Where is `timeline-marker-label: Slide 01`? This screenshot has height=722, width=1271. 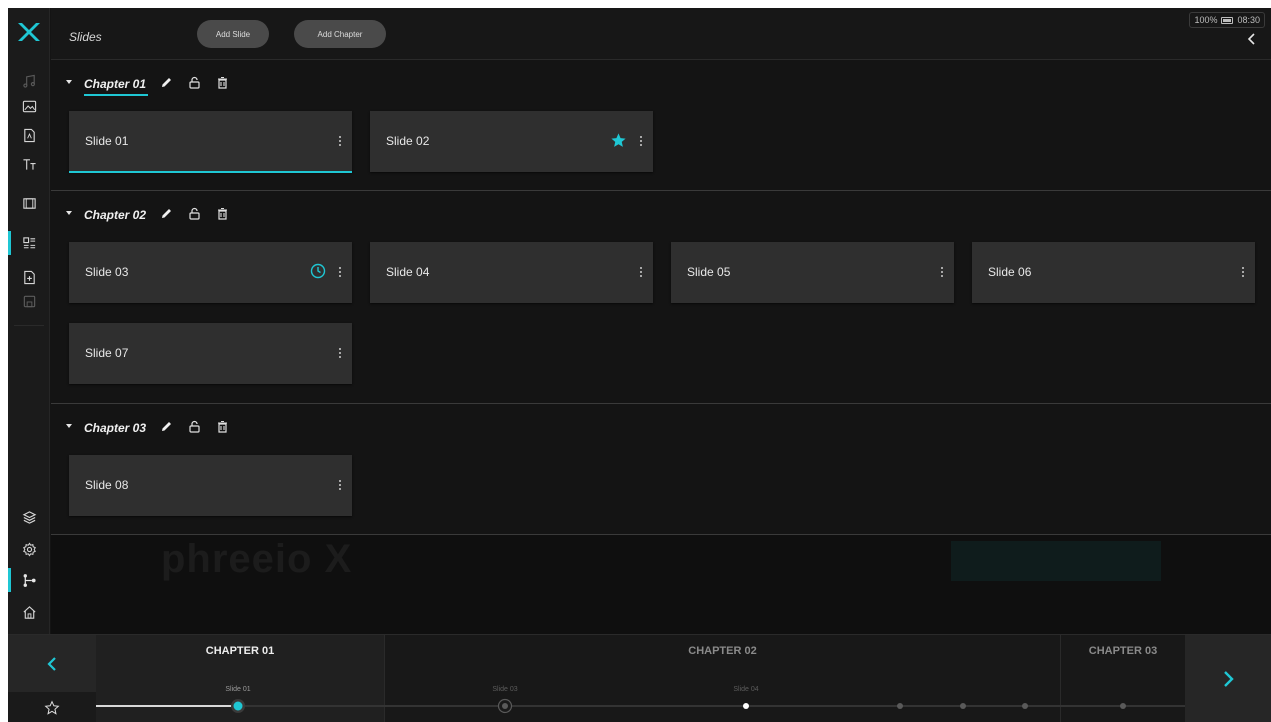 timeline-marker-label: Slide 01 is located at coordinates (238, 689).